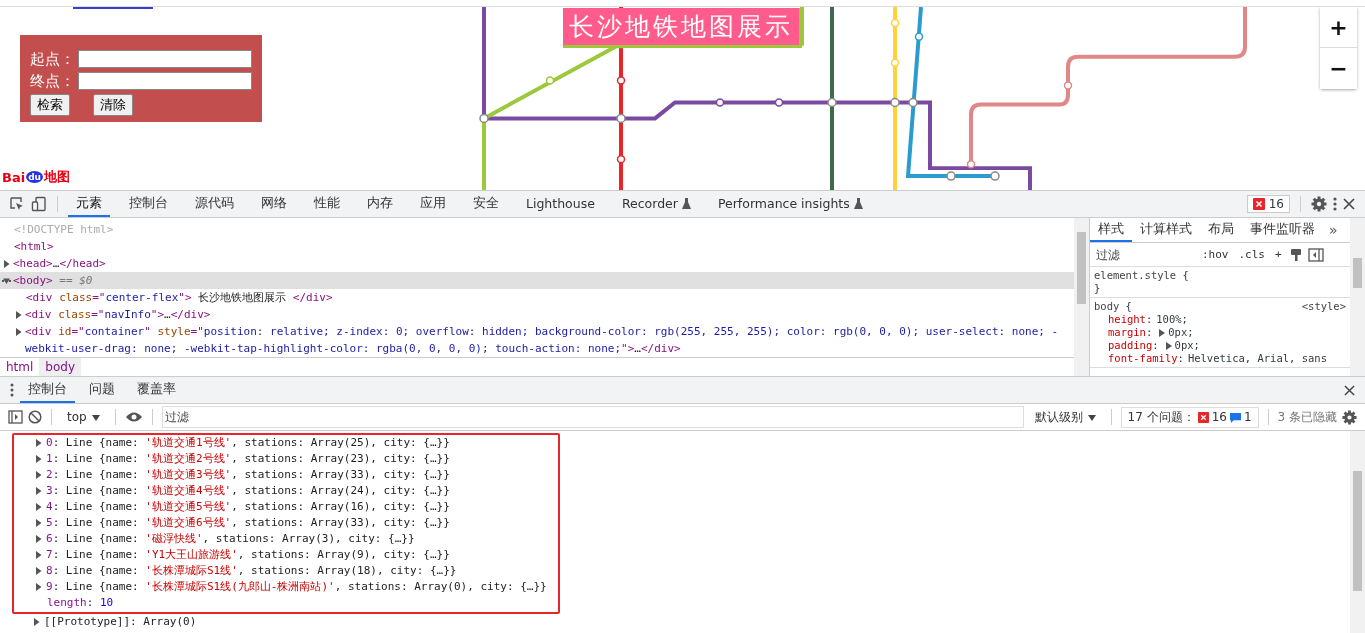 Image resolution: width=1365 pixels, height=633 pixels. Describe the element at coordinates (286, 571) in the screenshot. I see `console-line: 8: Line {name: '长株潭城际S1线', stations: Array(18), city: {…}}` at that location.